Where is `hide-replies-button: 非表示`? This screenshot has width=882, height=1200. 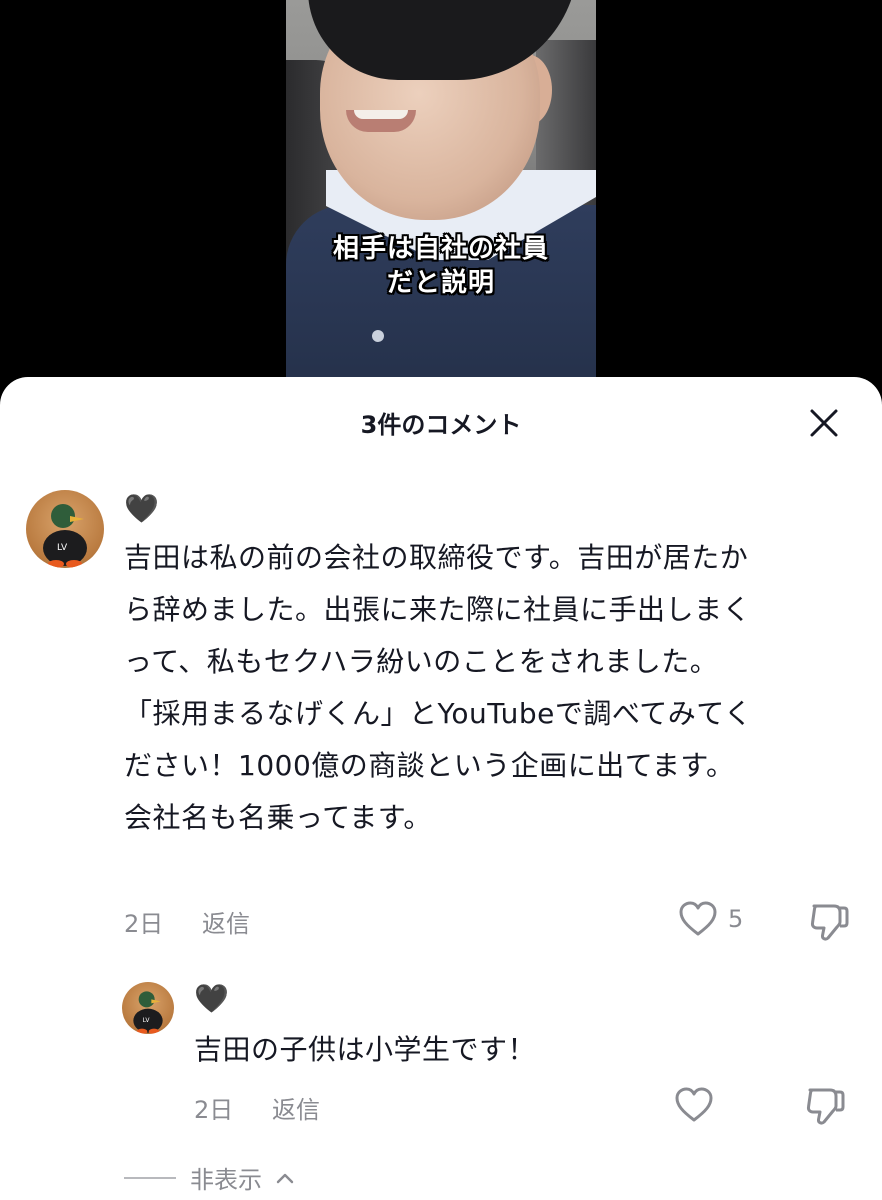 hide-replies-button: 非表示 is located at coordinates (209, 1177).